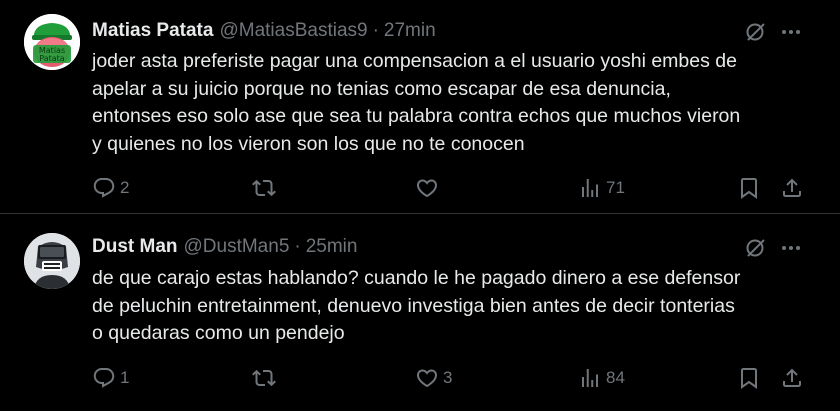 This screenshot has height=411, width=840. What do you see at coordinates (332, 247) in the screenshot?
I see `timestamp: 25min` at bounding box center [332, 247].